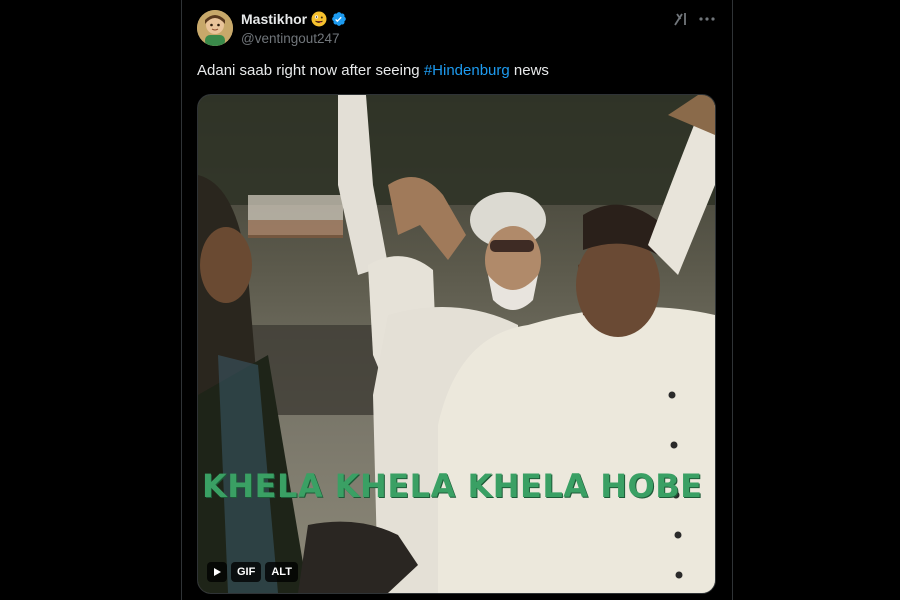 The image size is (900, 600). I want to click on tweet-text-after: news, so click(529, 70).